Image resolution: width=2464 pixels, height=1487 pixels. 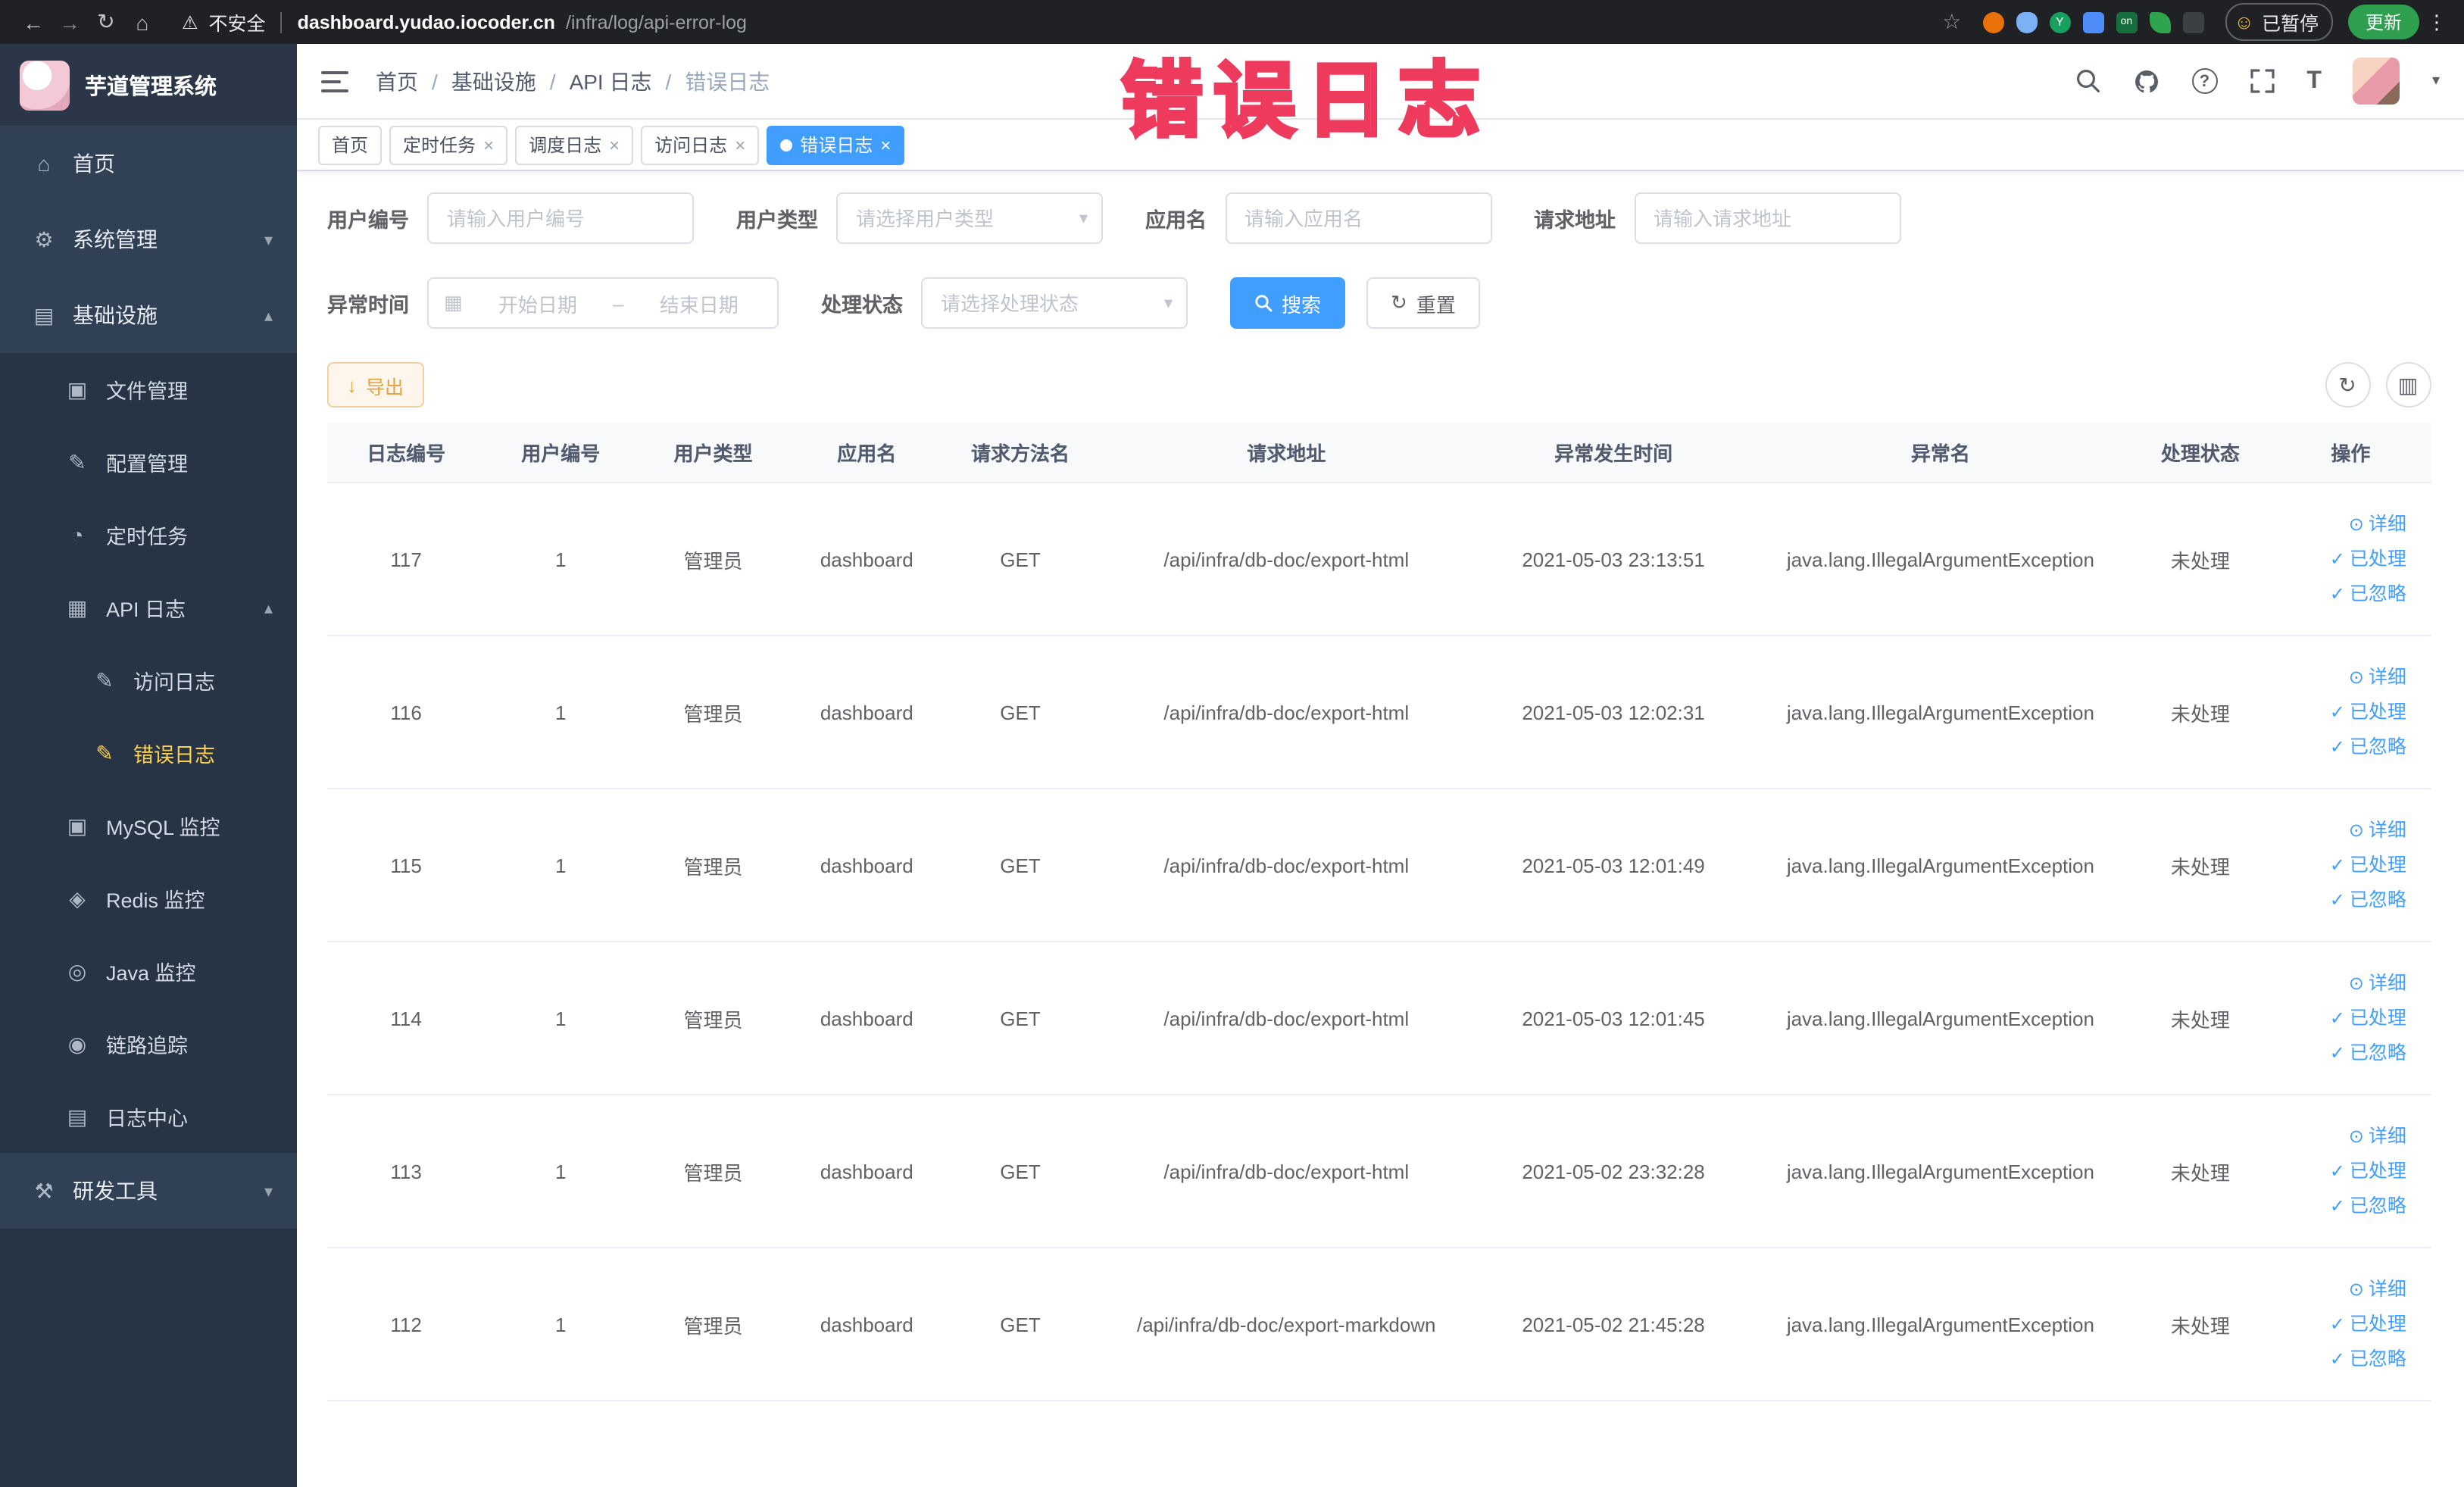 I want to click on sidebar-item-mysql-monitor: ▣ MySQL 监控, so click(x=148, y=825).